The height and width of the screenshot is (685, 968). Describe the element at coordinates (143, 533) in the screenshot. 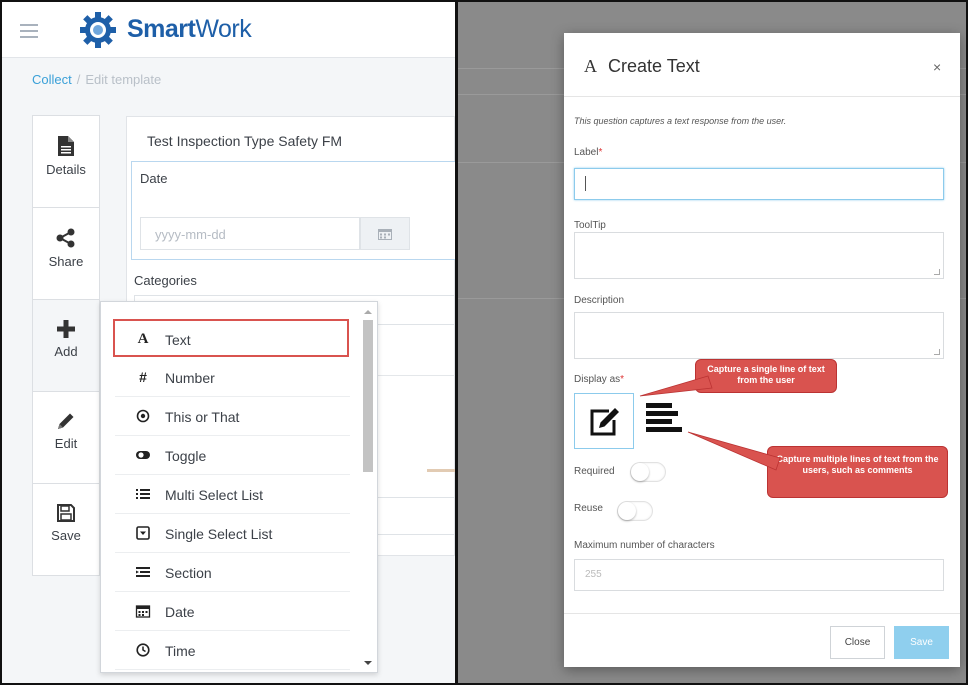

I see `select-icon` at that location.